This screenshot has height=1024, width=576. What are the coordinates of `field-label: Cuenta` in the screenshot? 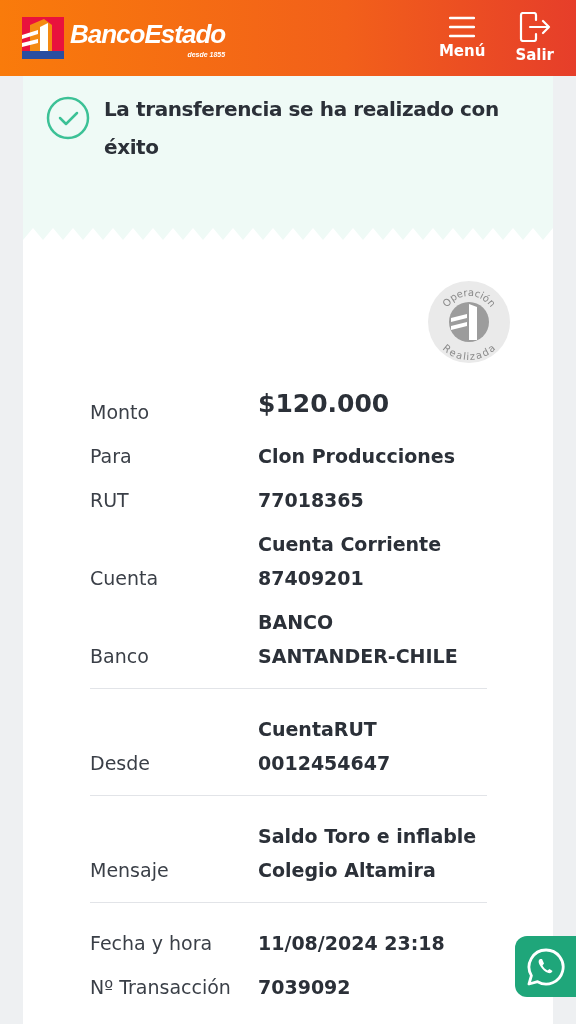 It's located at (125, 578).